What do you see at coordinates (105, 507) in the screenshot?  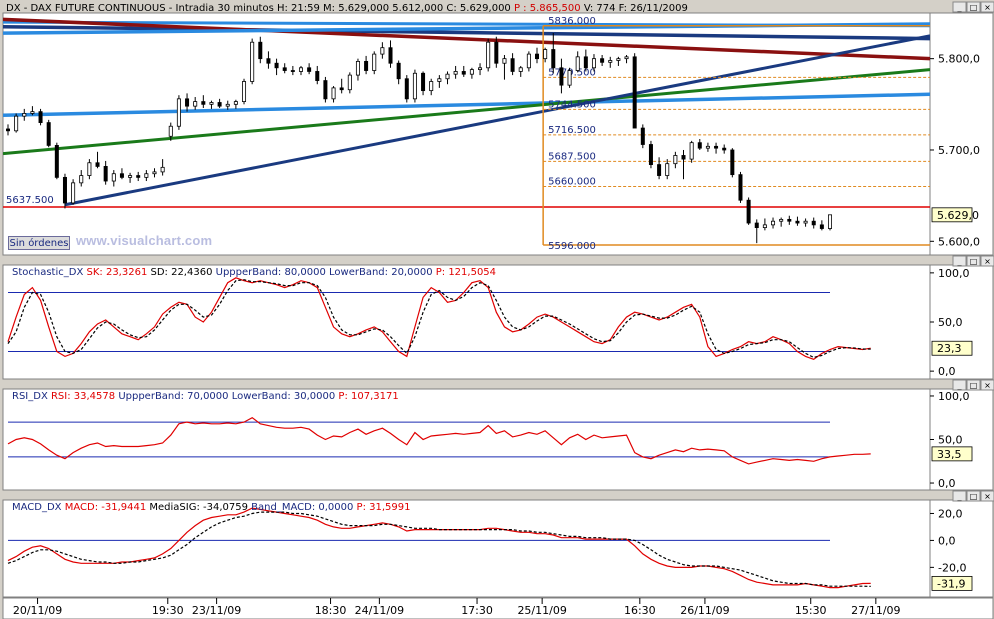 I see `legend-field: MACD: -31,9441` at bounding box center [105, 507].